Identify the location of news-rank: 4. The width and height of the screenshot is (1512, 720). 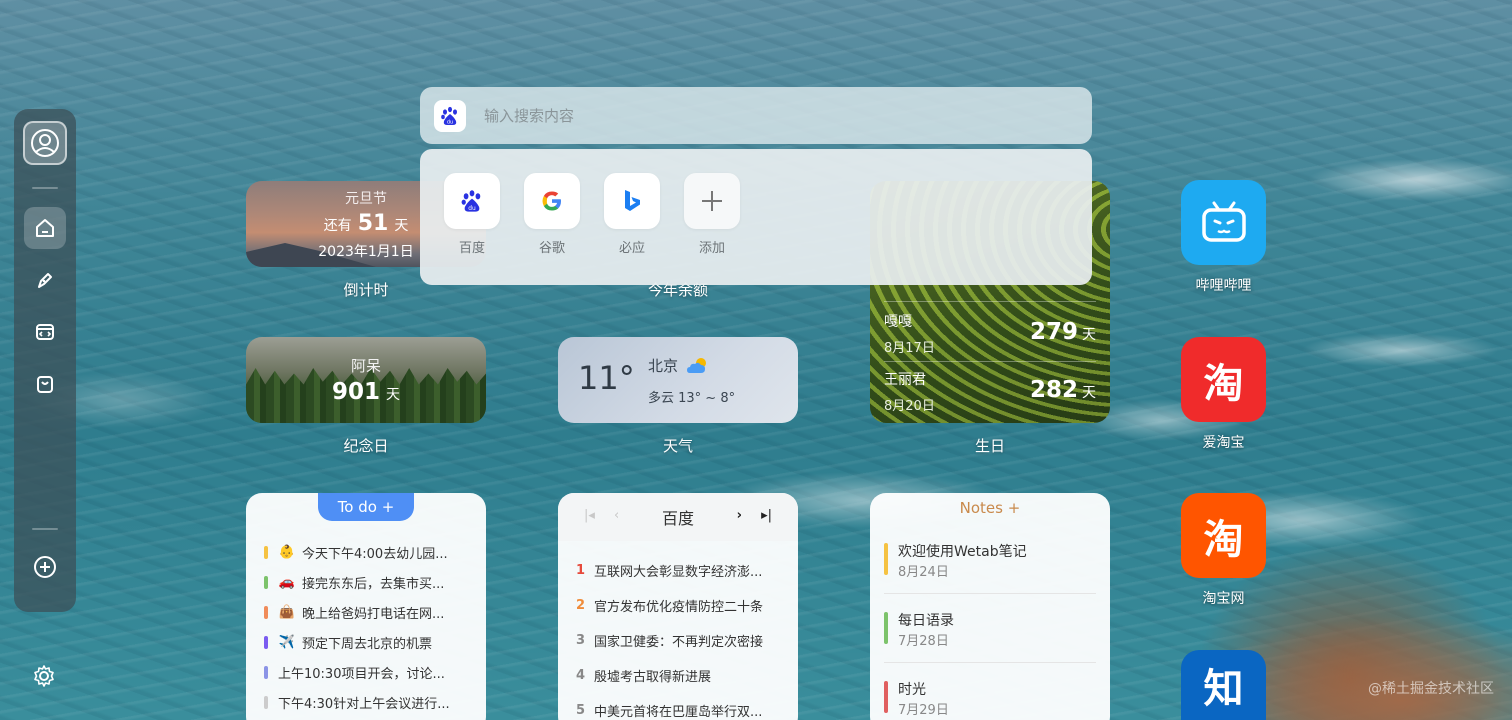
(581, 675).